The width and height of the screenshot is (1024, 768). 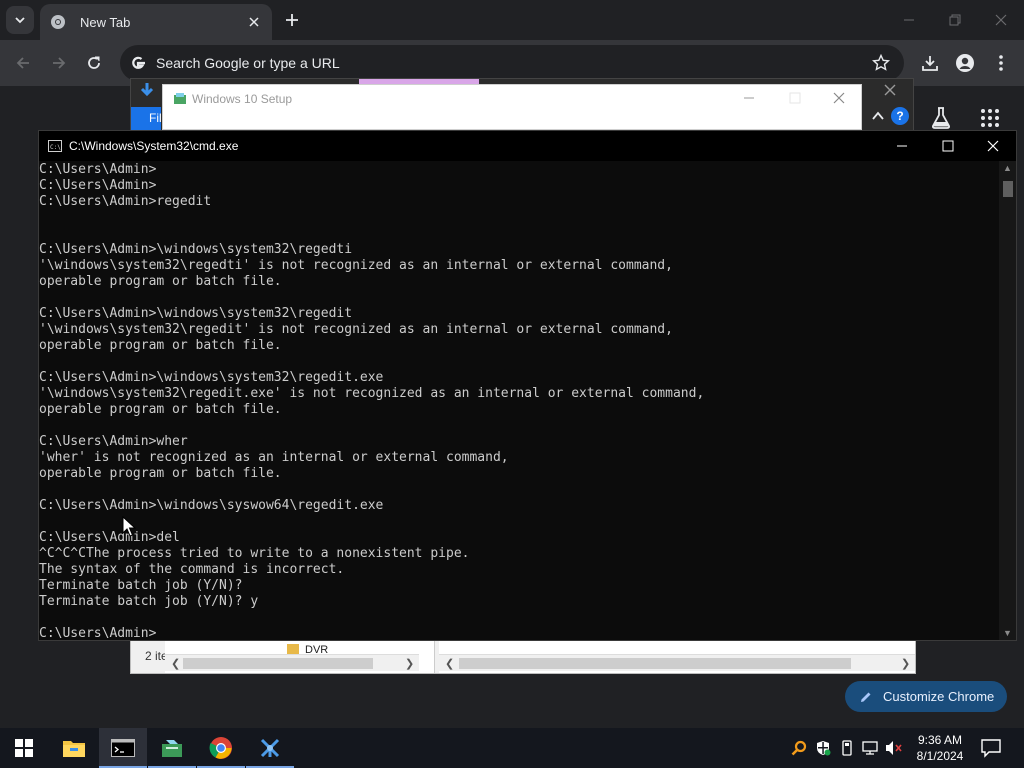 I want to click on usb-drive-icon, so click(x=847, y=748).